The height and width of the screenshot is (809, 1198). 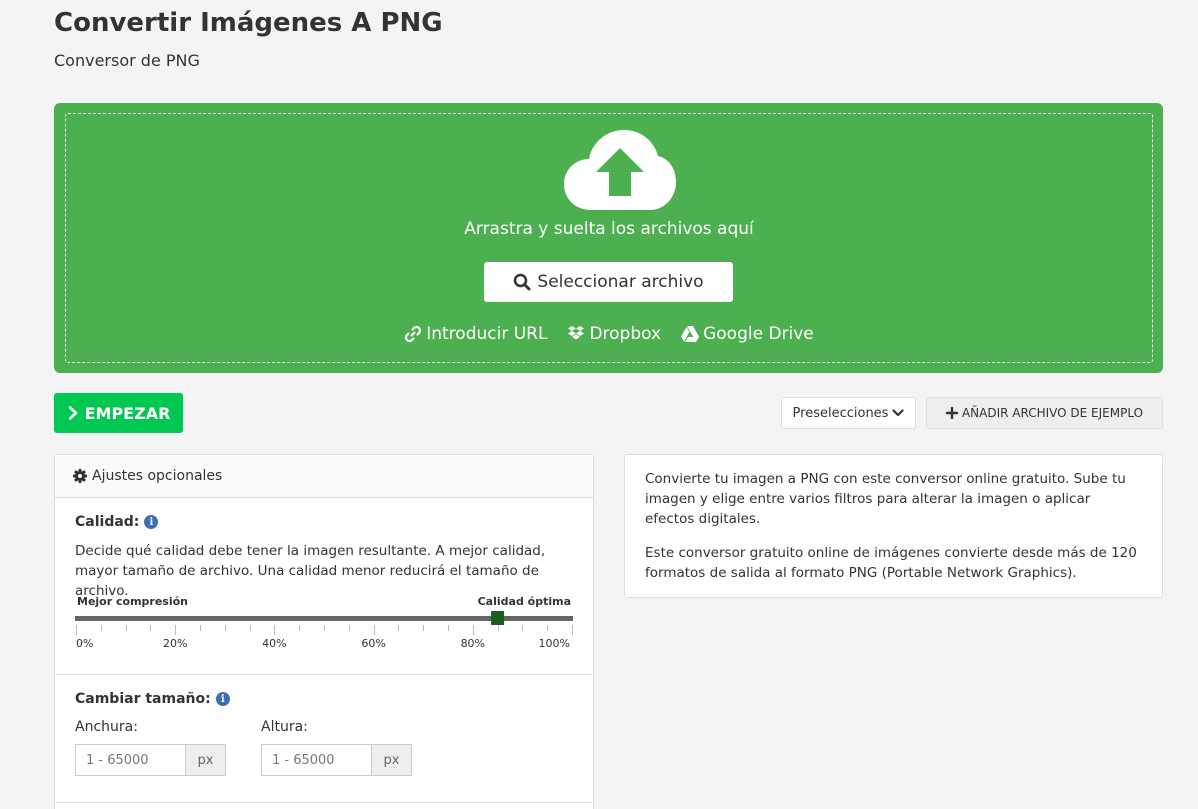 I want to click on slider-handle, so click(x=498, y=618).